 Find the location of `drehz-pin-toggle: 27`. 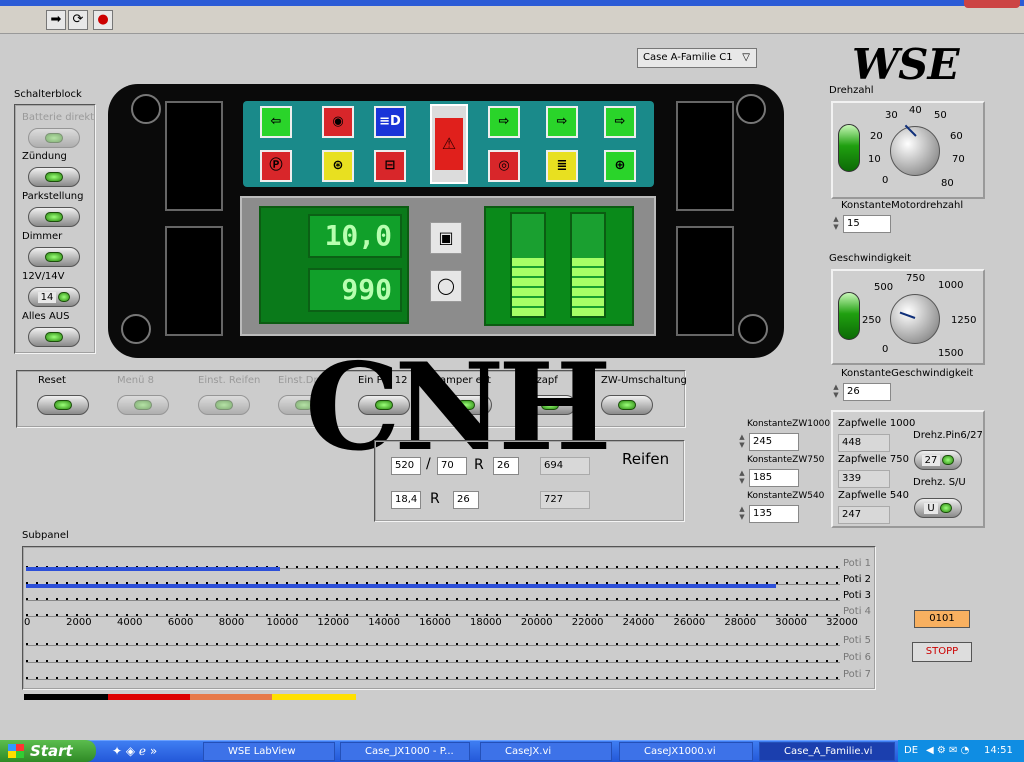

drehz-pin-toggle: 27 is located at coordinates (938, 460).